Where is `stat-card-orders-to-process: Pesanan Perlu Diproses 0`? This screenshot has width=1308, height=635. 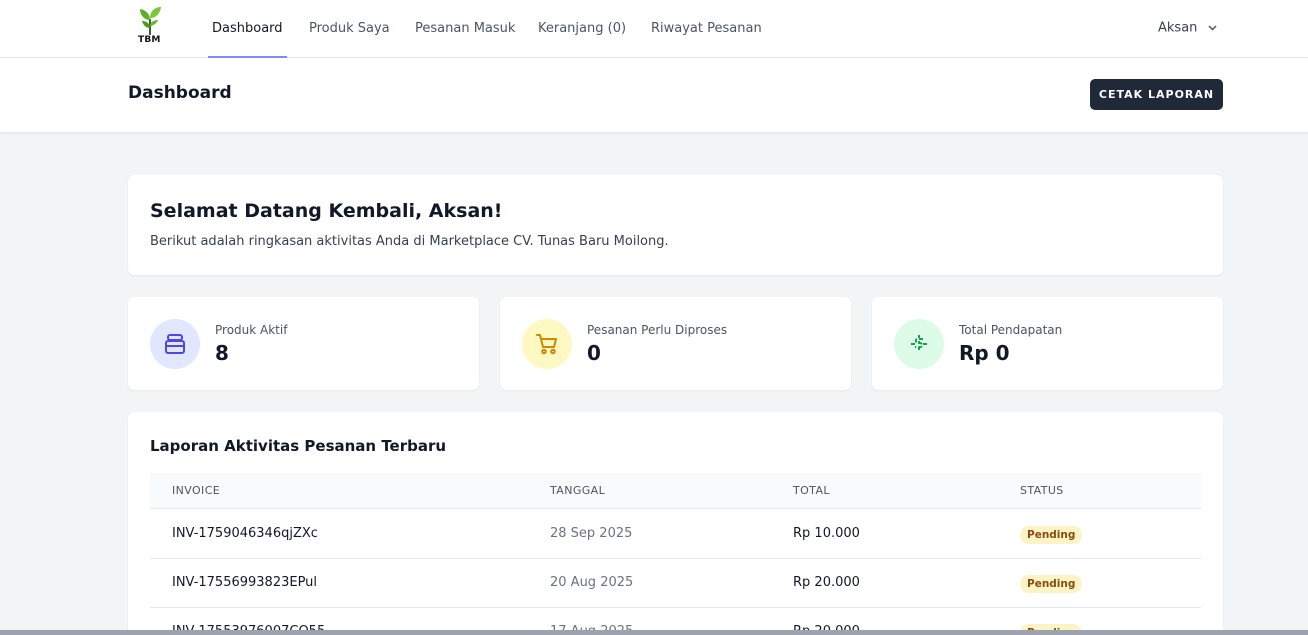 stat-card-orders-to-process: Pesanan Perlu Diproses 0 is located at coordinates (675, 343).